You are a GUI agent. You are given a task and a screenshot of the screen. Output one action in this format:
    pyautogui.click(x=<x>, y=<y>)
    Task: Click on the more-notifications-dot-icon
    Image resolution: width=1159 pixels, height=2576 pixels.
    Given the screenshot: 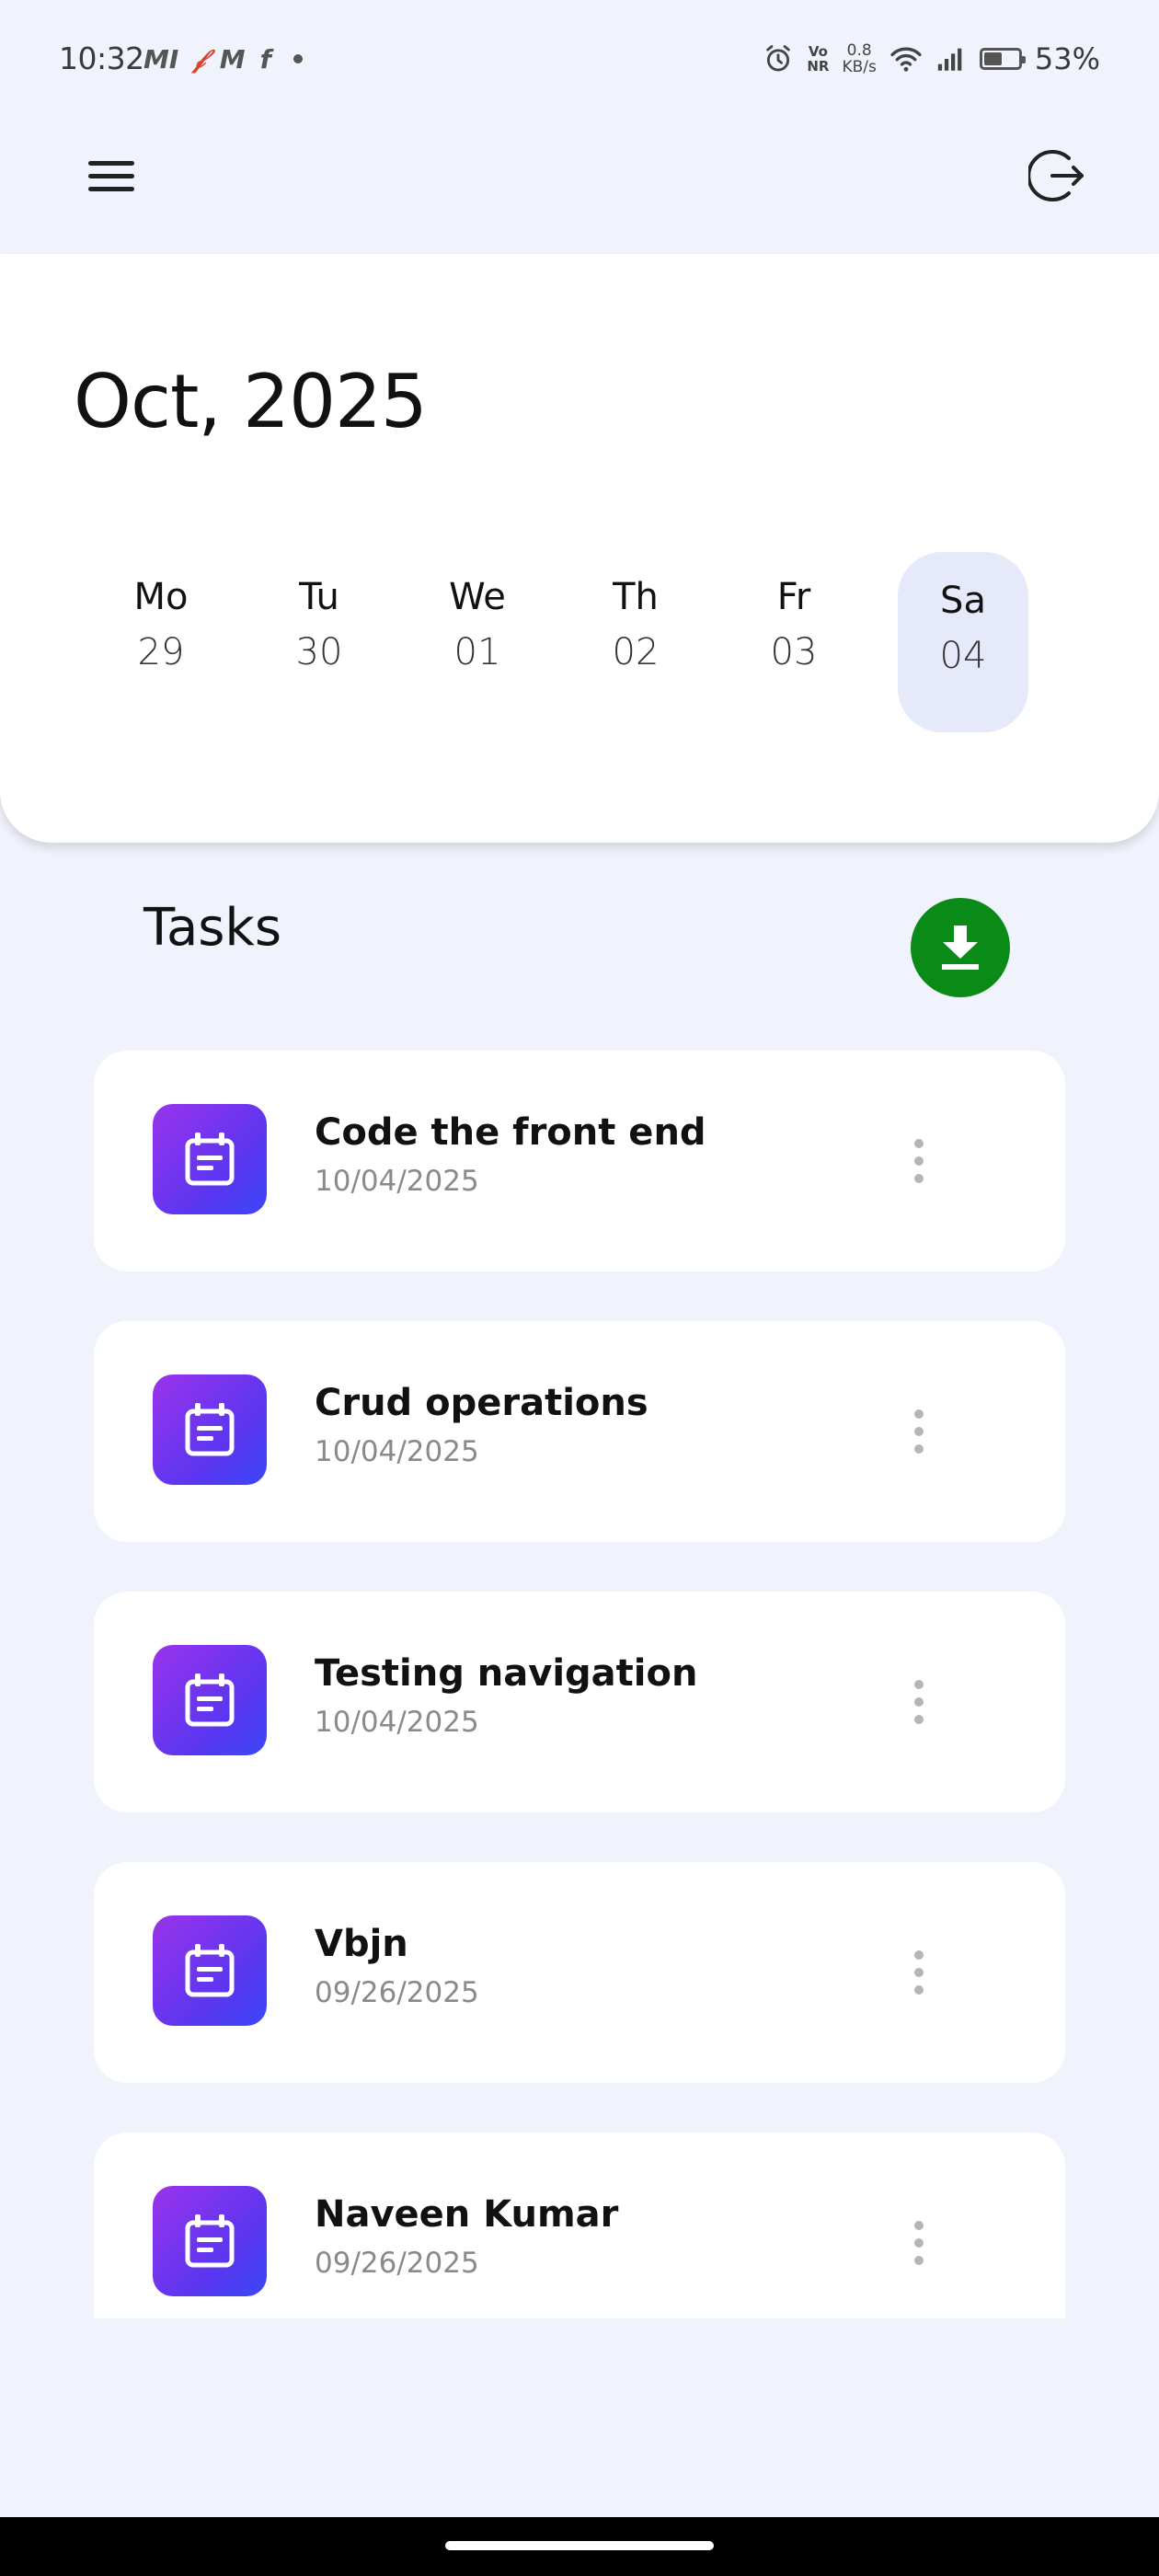 What is the action you would take?
    pyautogui.click(x=298, y=58)
    